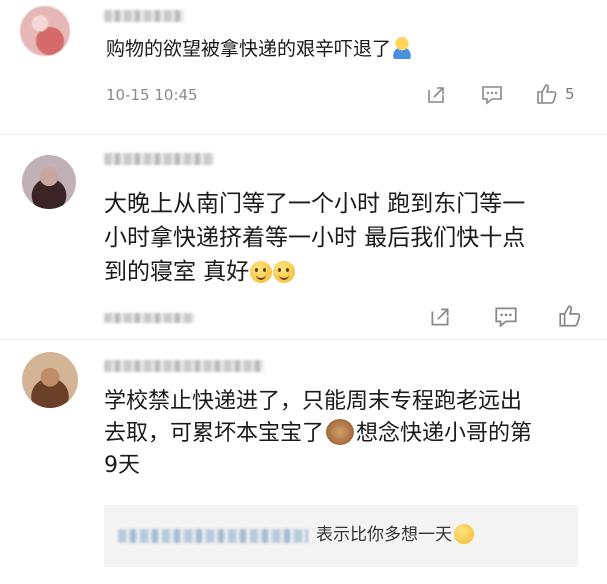 The width and height of the screenshot is (607, 584). I want to click on reply-username-blurred, so click(213, 536).